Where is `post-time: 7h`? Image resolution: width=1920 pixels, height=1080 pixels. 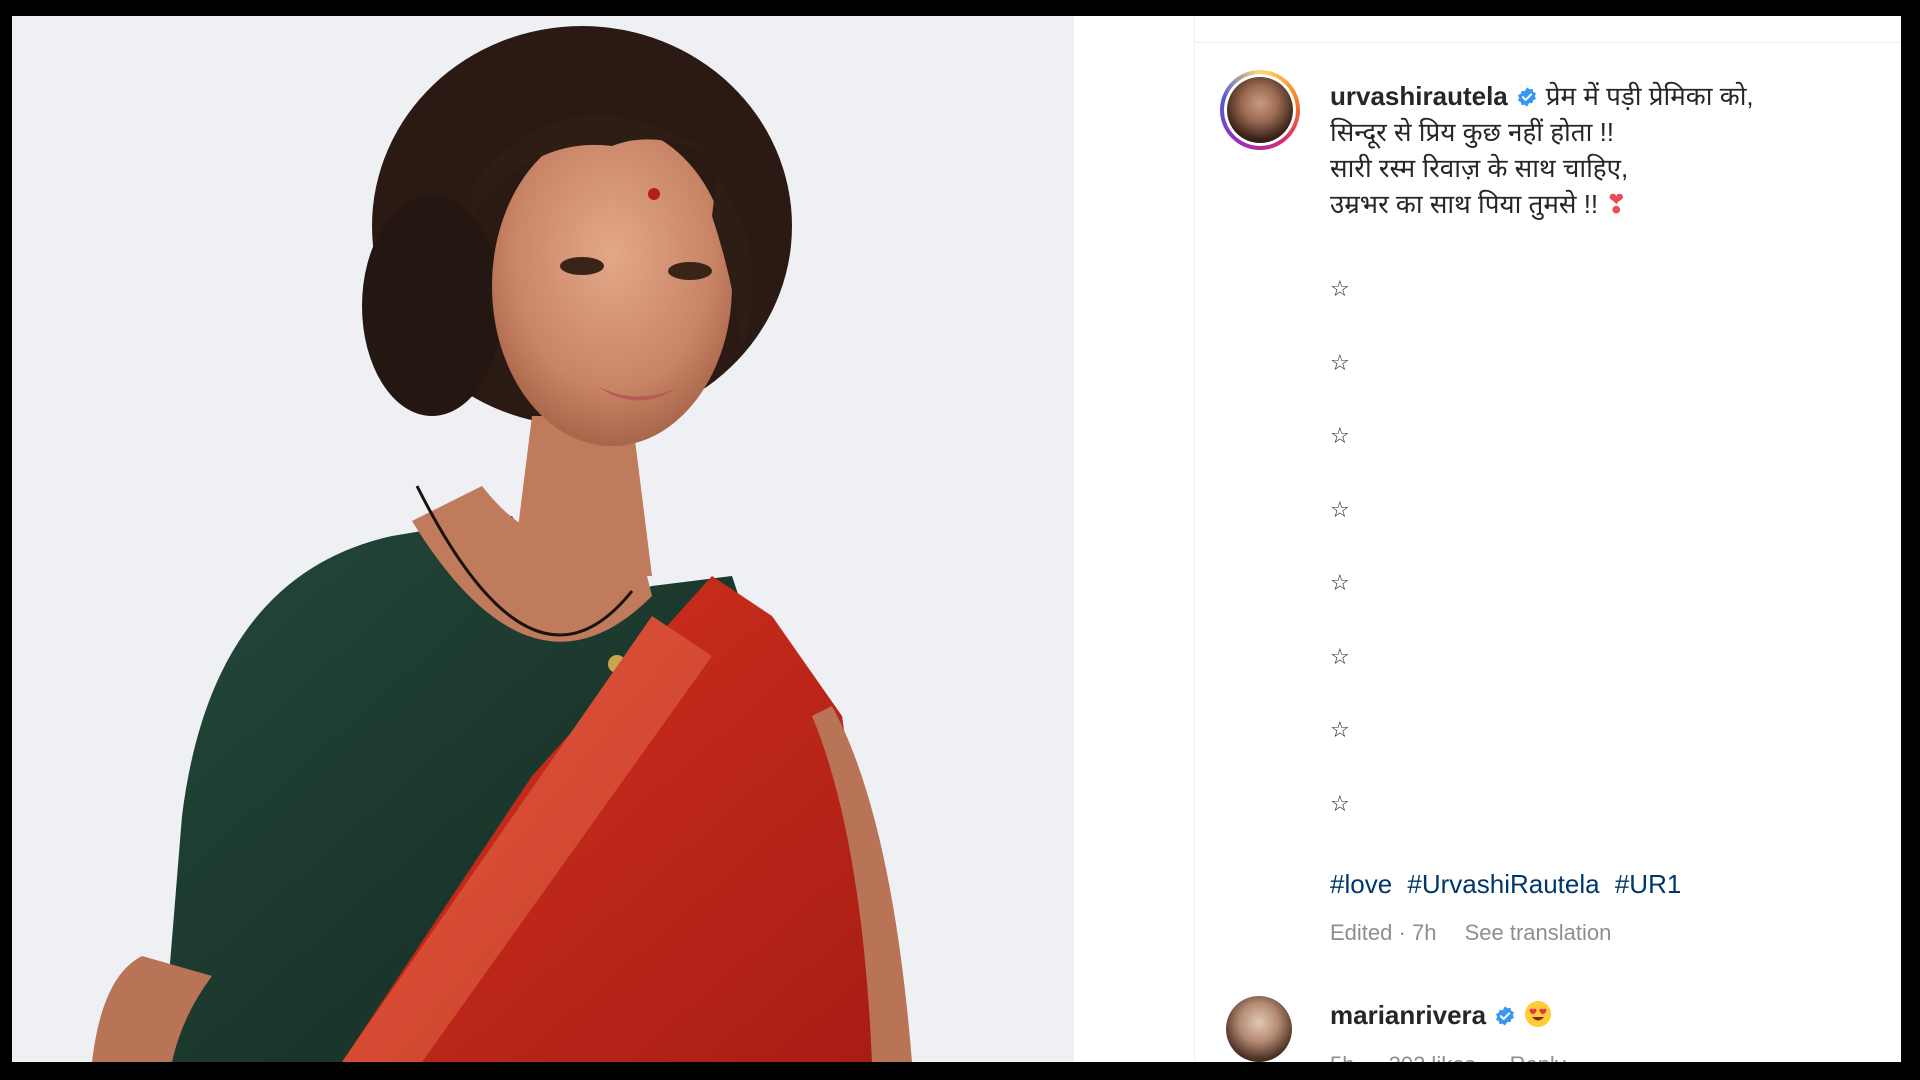
post-time: 7h is located at coordinates (1424, 932).